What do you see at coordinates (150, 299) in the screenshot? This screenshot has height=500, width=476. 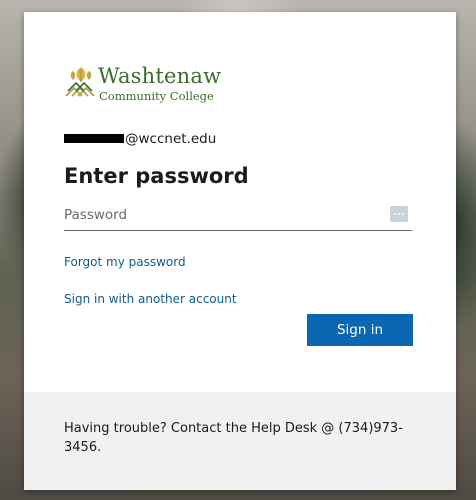 I see `sign-in-another-account-link: Sign in with another account` at bounding box center [150, 299].